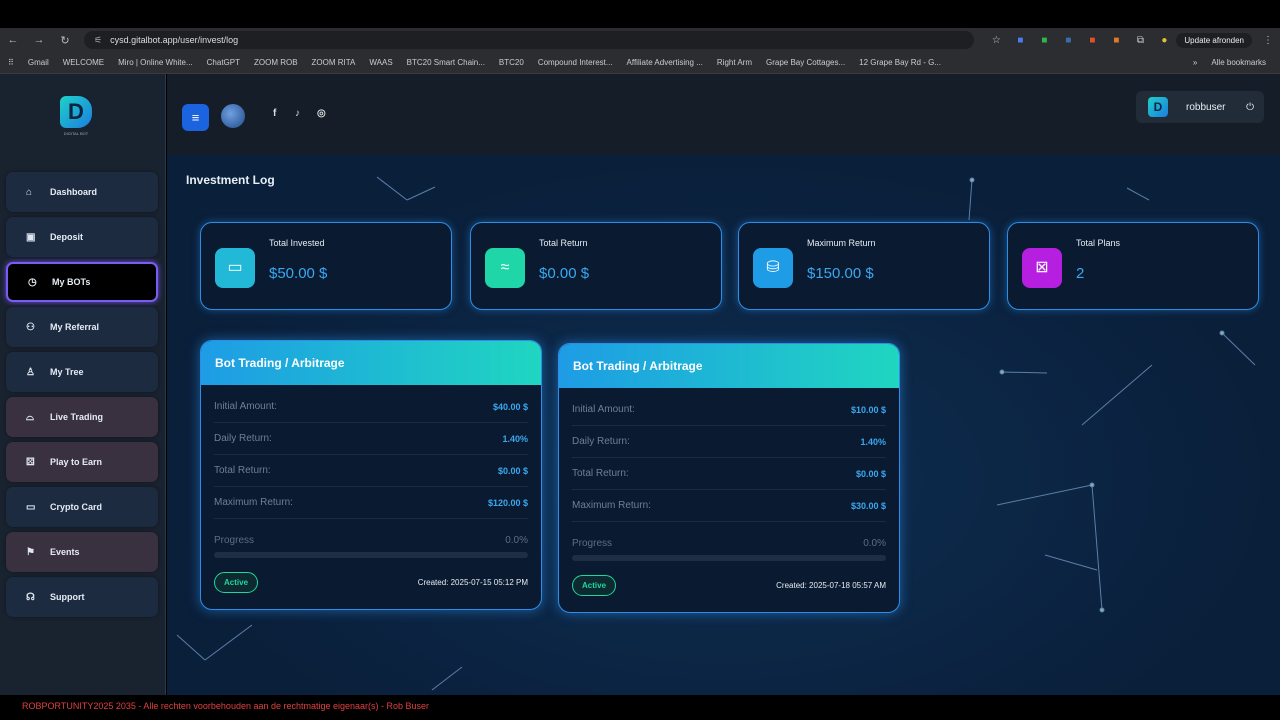 The image size is (1280, 720). Describe the element at coordinates (76, 507) in the screenshot. I see `sidebar-item-label: Crypto Card` at that location.